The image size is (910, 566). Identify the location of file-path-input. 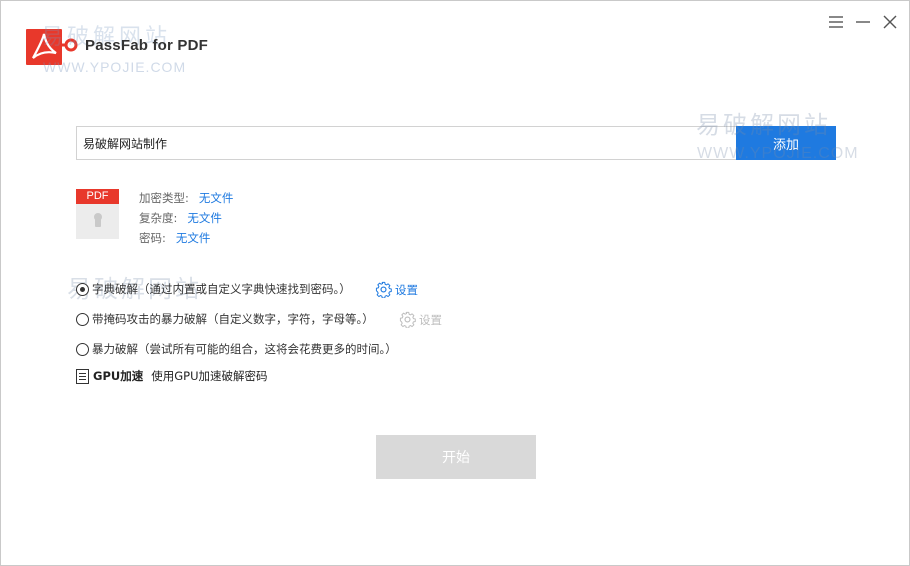
(407, 143).